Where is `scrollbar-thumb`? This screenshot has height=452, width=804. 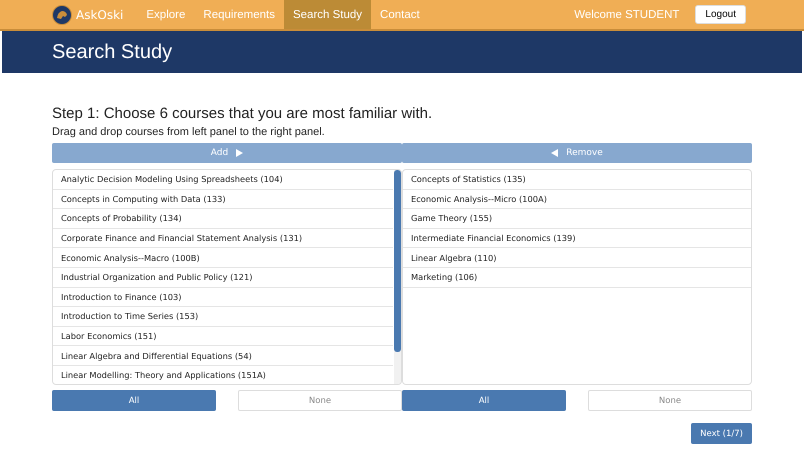
scrollbar-thumb is located at coordinates (397, 261).